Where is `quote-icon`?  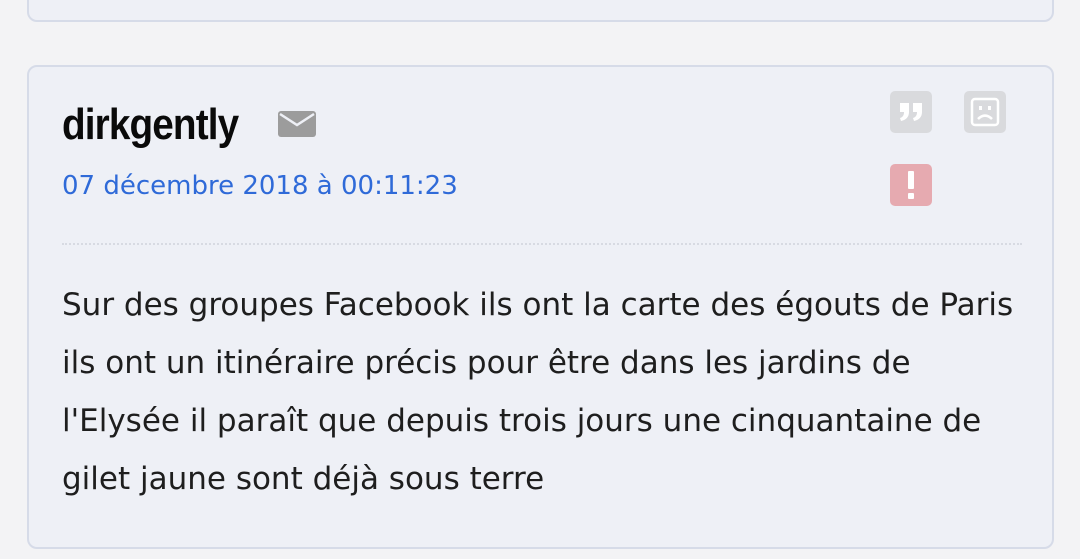
quote-icon is located at coordinates (911, 112).